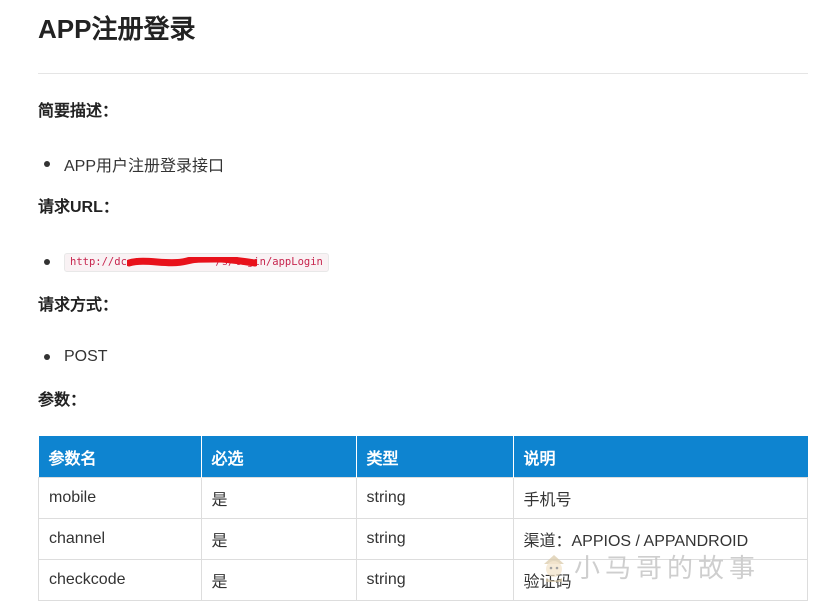 The width and height of the screenshot is (835, 604). I want to click on title-divider, so click(423, 73).